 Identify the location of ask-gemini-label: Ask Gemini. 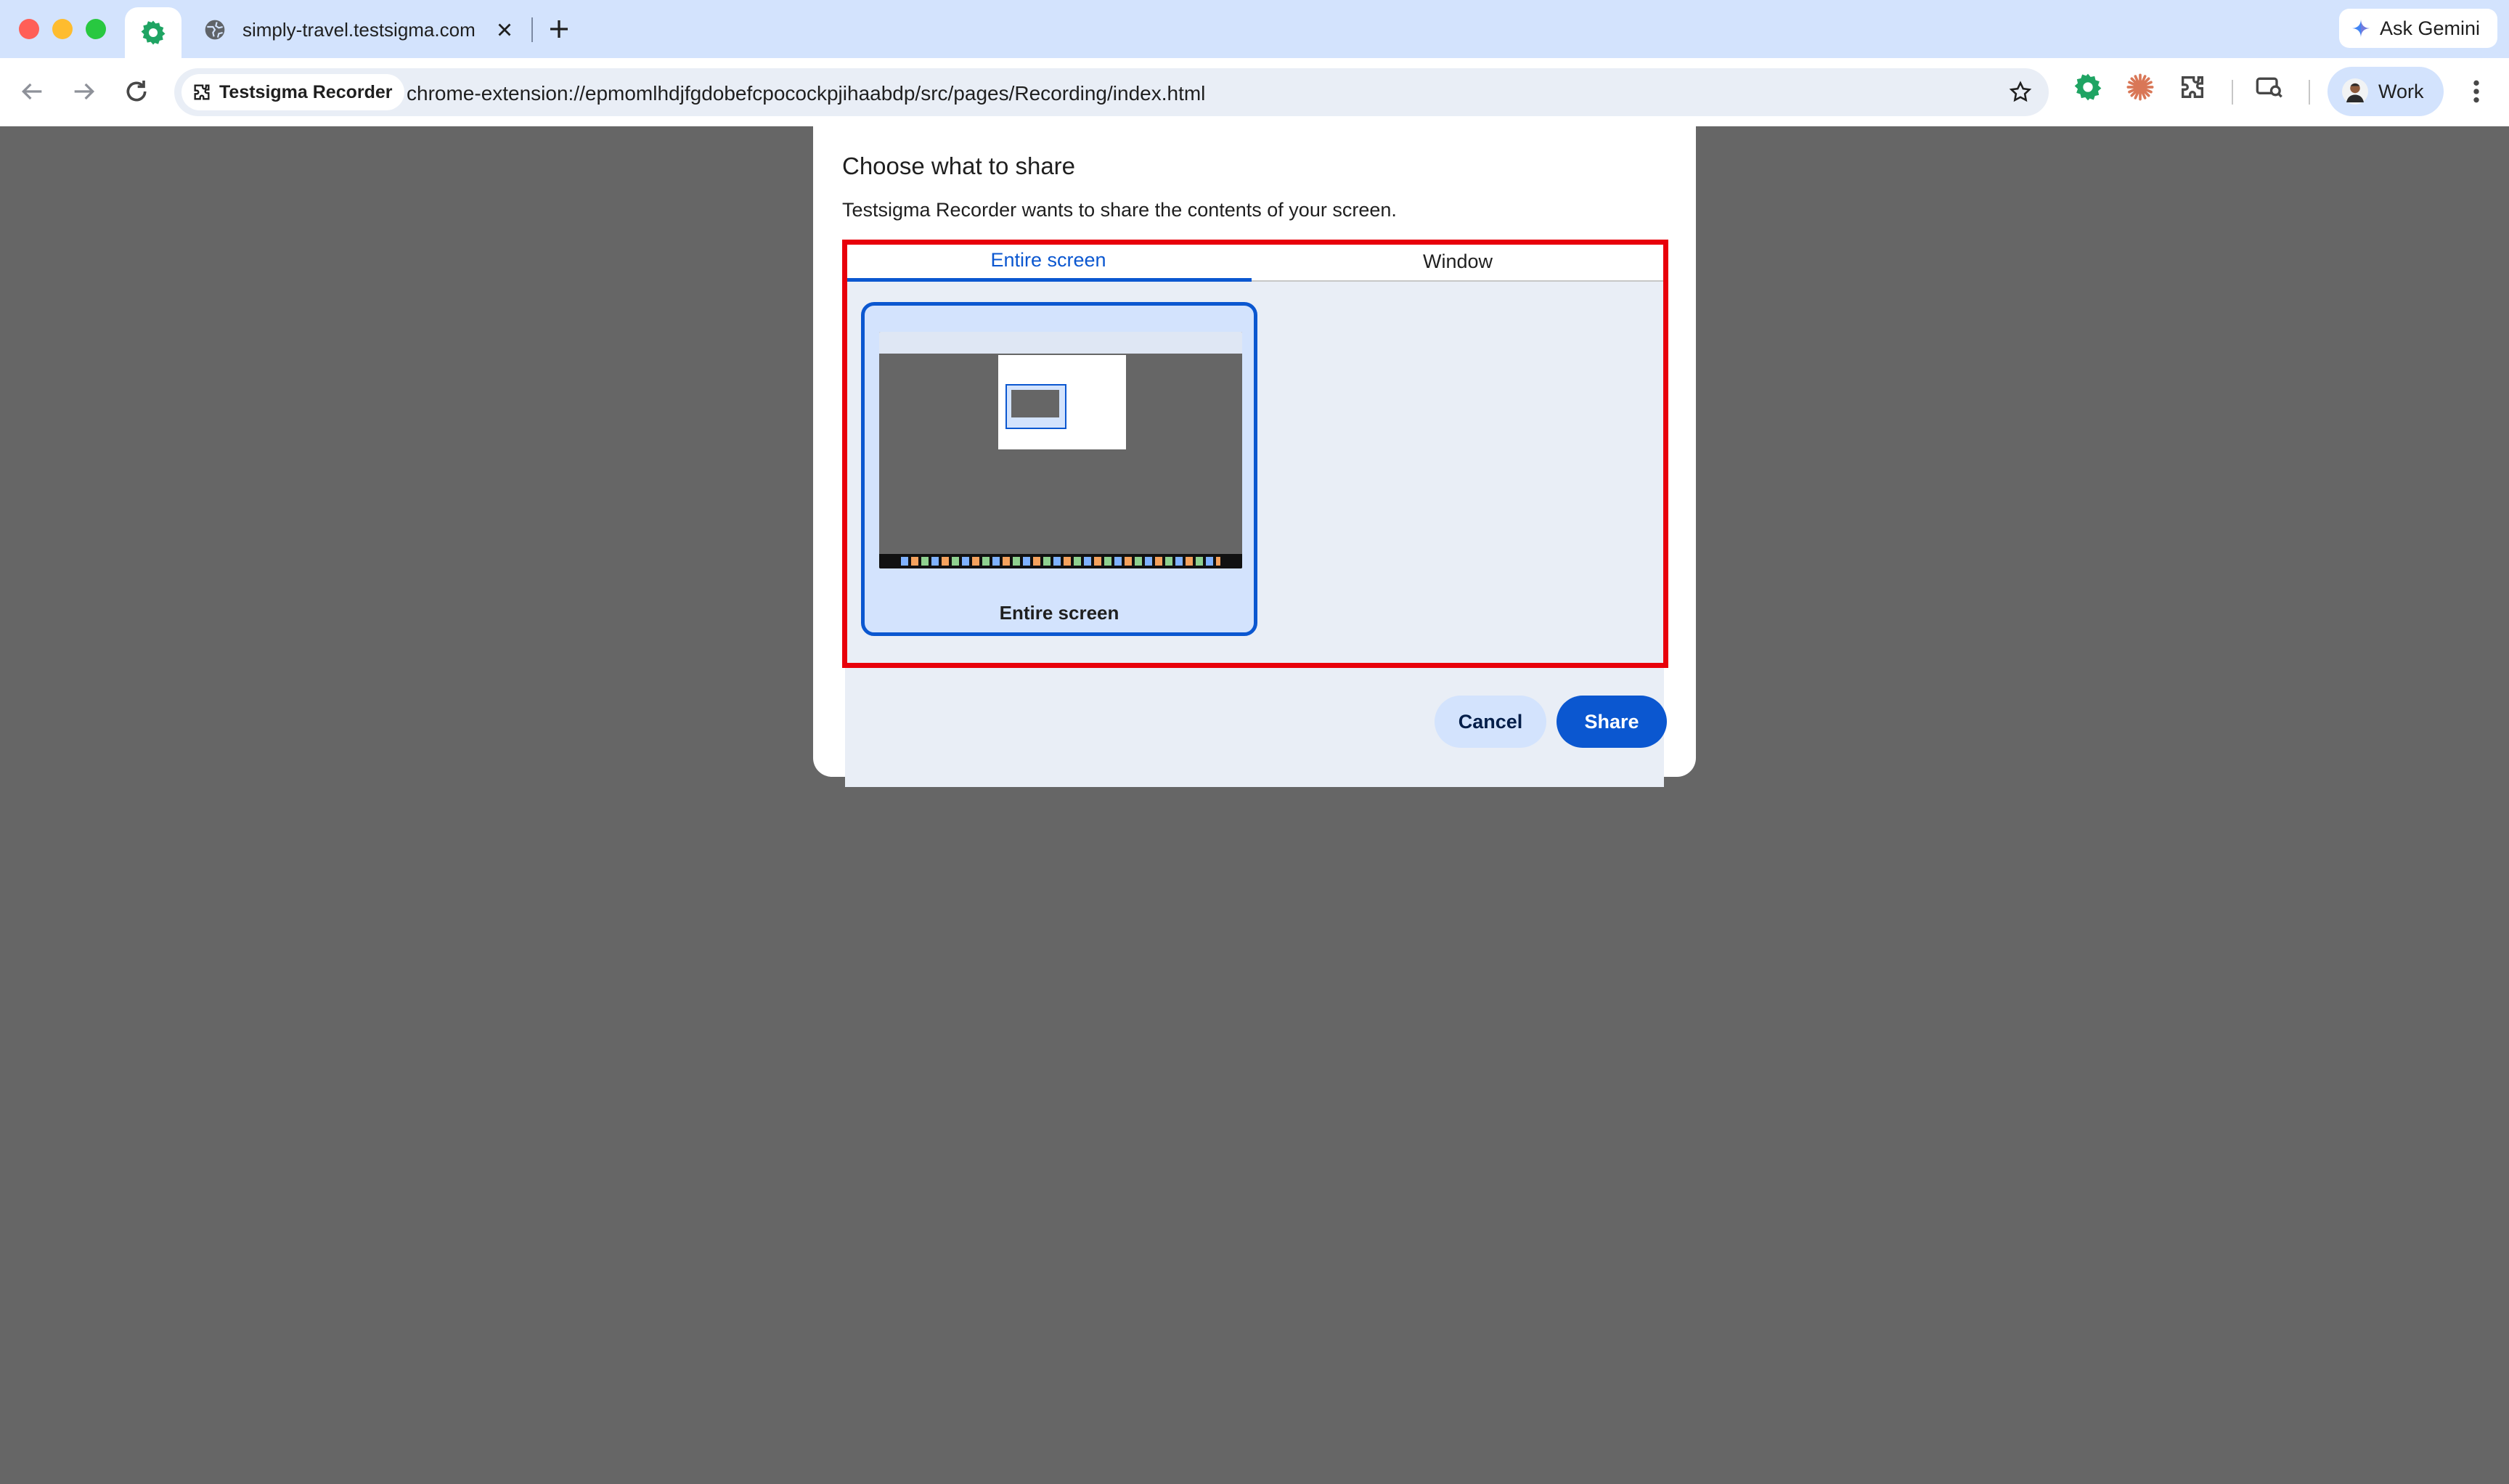
(2430, 28).